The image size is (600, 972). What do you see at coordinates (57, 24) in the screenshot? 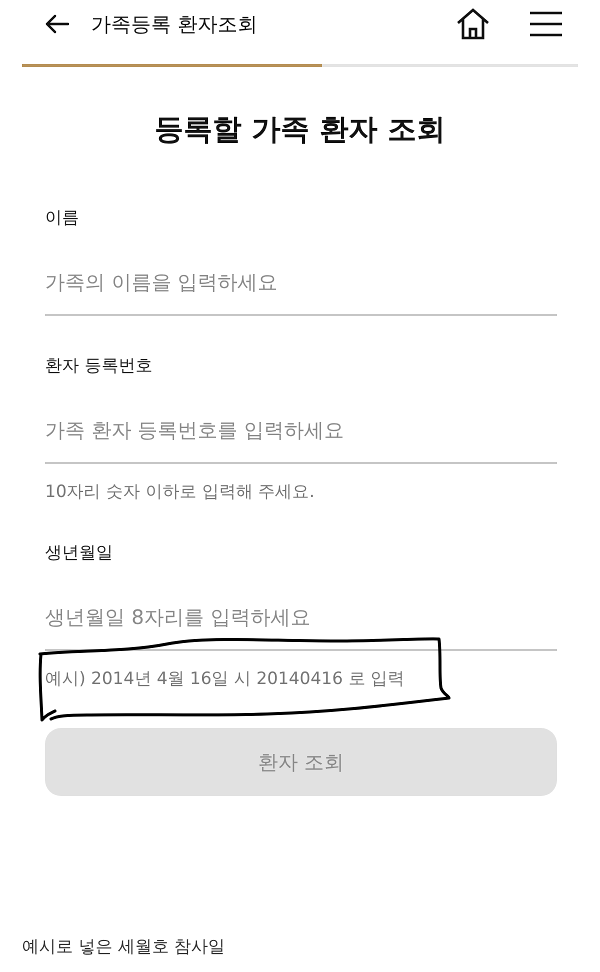
I see `back-arrow-icon` at bounding box center [57, 24].